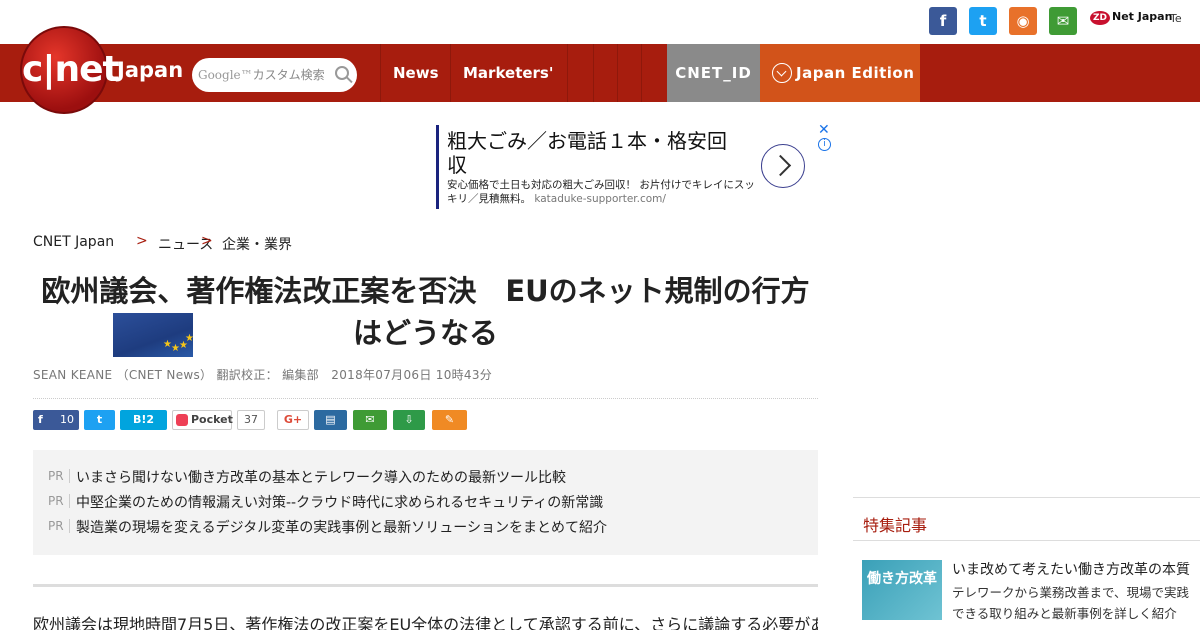 This screenshot has width=1200, height=630. I want to click on rss-icon: ◉, so click(1023, 21).